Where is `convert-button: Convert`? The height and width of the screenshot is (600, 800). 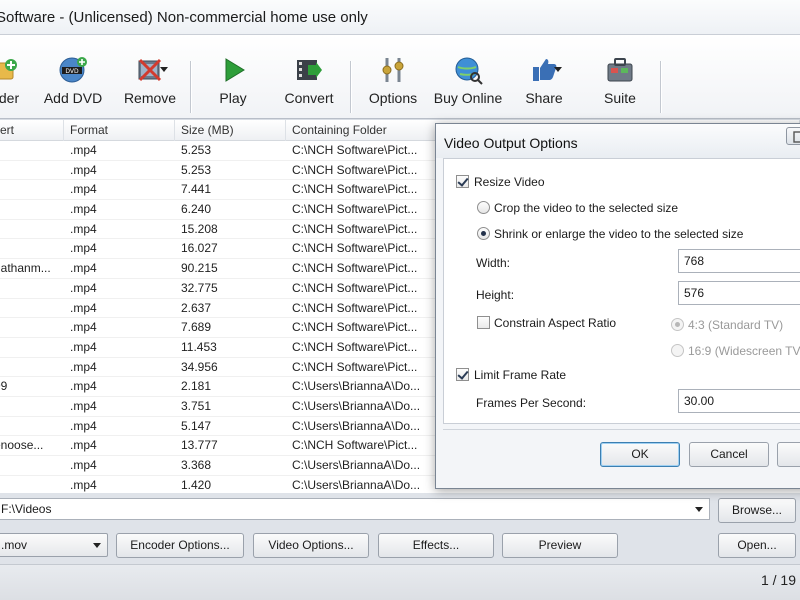
convert-button: Convert is located at coordinates (309, 85).